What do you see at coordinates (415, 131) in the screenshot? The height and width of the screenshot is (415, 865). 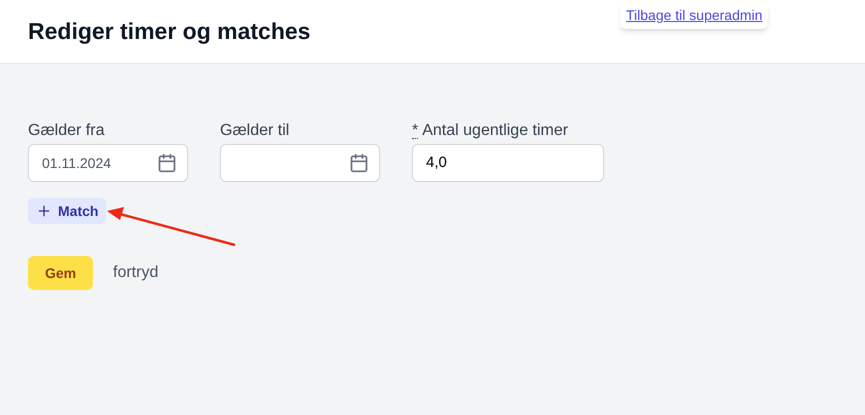 I see `required-mark: *` at bounding box center [415, 131].